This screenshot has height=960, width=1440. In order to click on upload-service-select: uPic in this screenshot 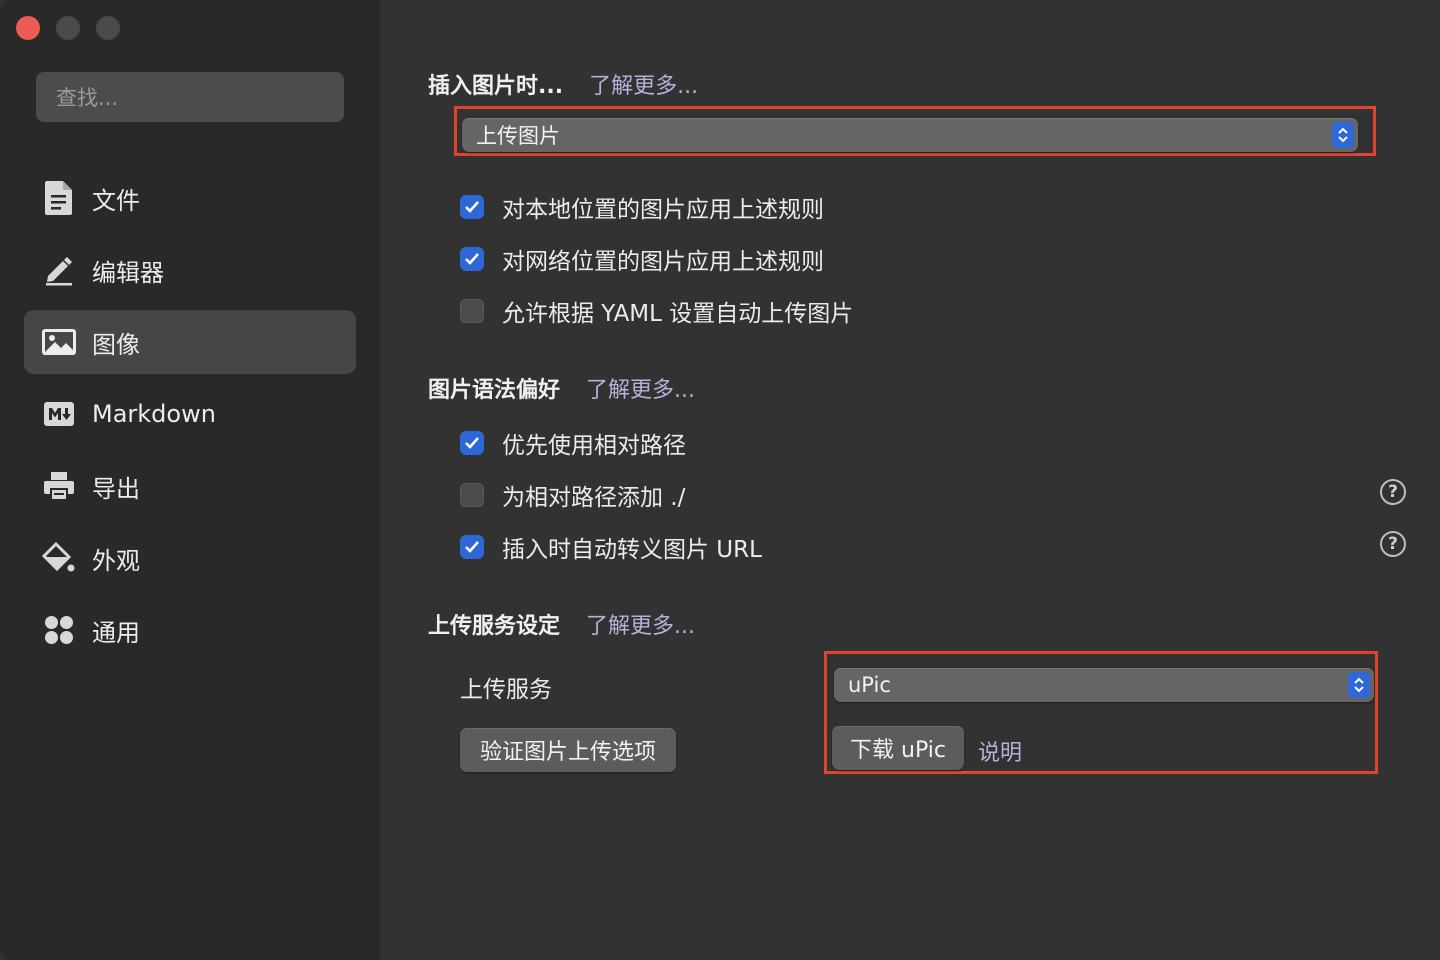, I will do `click(1104, 685)`.